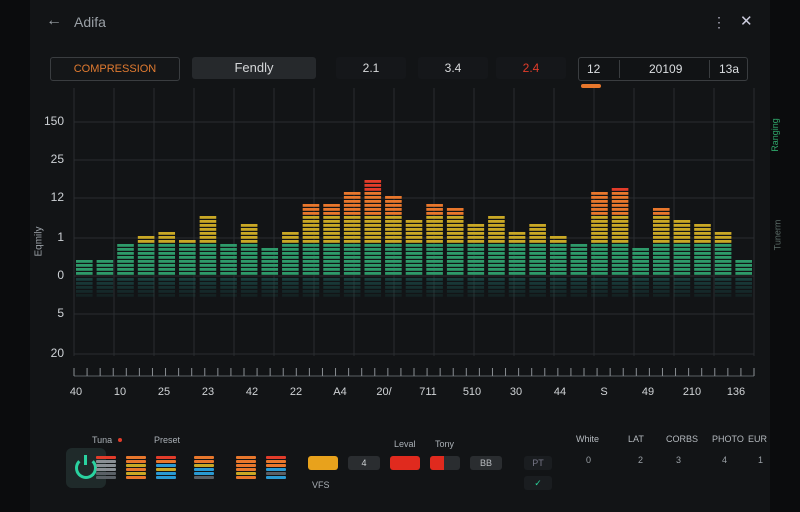  Describe the element at coordinates (120, 392) in the screenshot. I see `x-tick-label: 10` at that location.